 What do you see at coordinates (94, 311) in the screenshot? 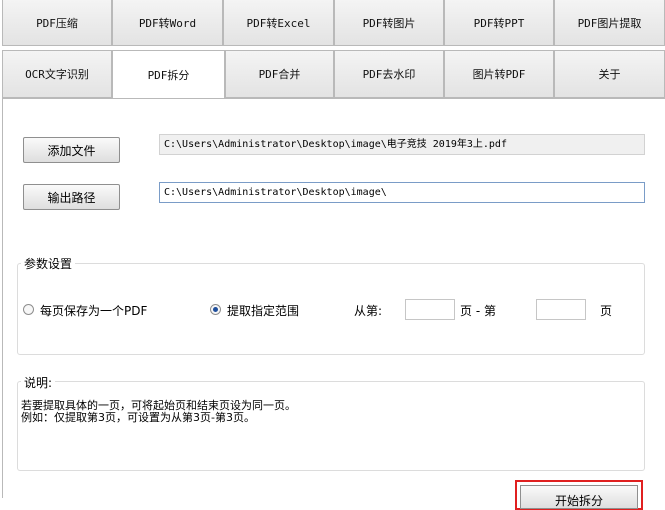
I see `radio-each-page-label: 每页保存为一个PDF` at bounding box center [94, 311].